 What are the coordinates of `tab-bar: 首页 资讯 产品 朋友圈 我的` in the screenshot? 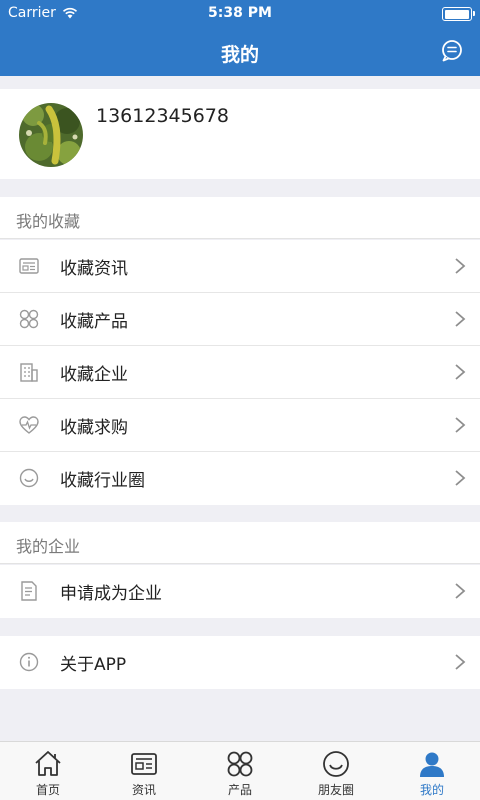 It's located at (240, 770).